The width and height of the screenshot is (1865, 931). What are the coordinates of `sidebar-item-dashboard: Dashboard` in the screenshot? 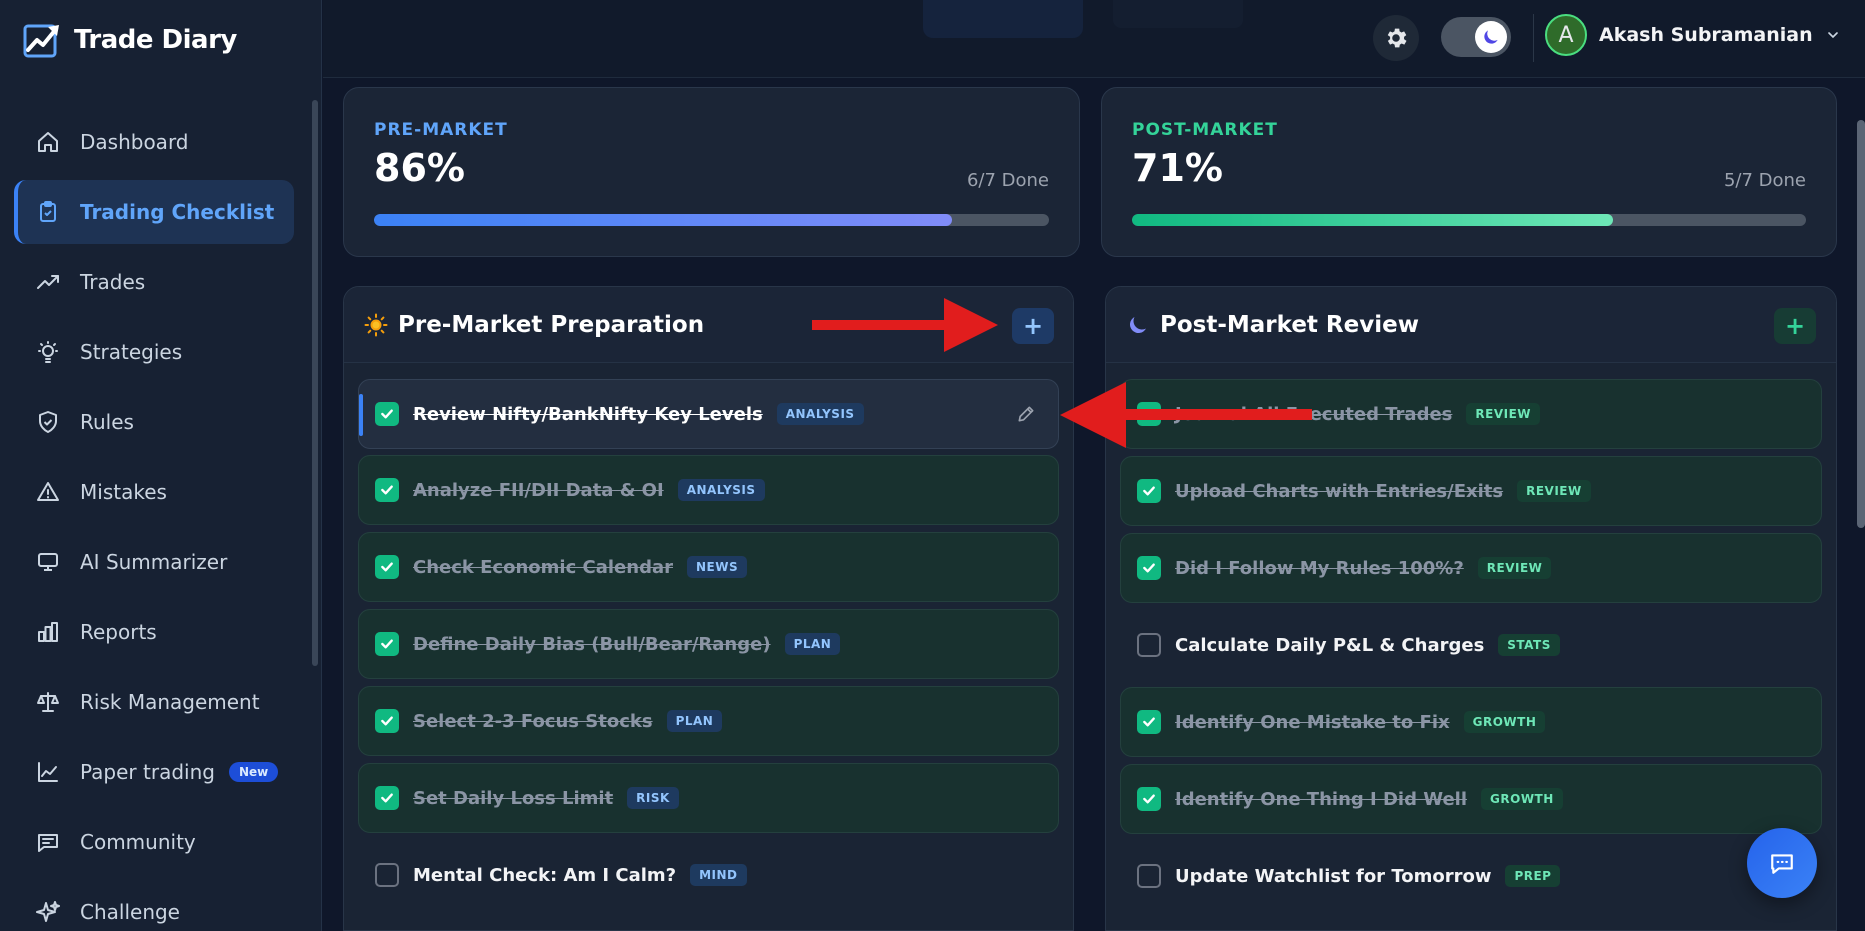 It's located at (154, 142).